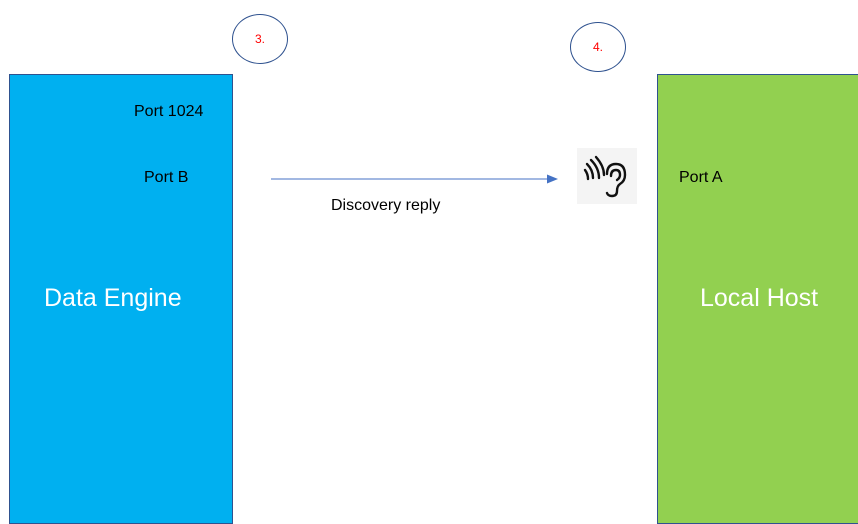 The image size is (858, 524). Describe the element at coordinates (552, 179) in the screenshot. I see `arrow-head` at that location.